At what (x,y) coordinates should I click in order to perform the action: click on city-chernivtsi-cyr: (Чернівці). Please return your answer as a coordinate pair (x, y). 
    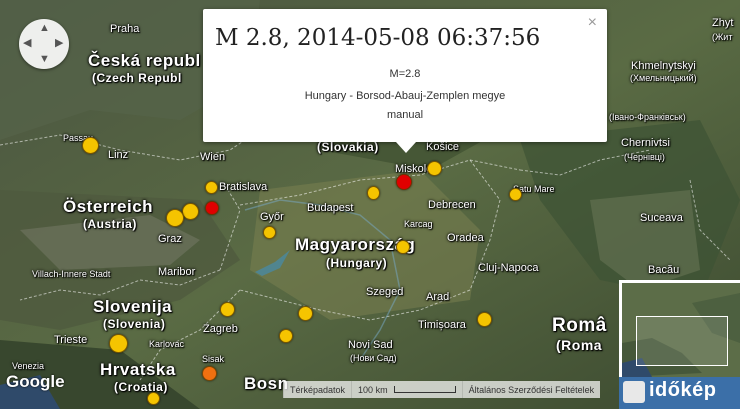
    Looking at the image, I should click on (644, 157).